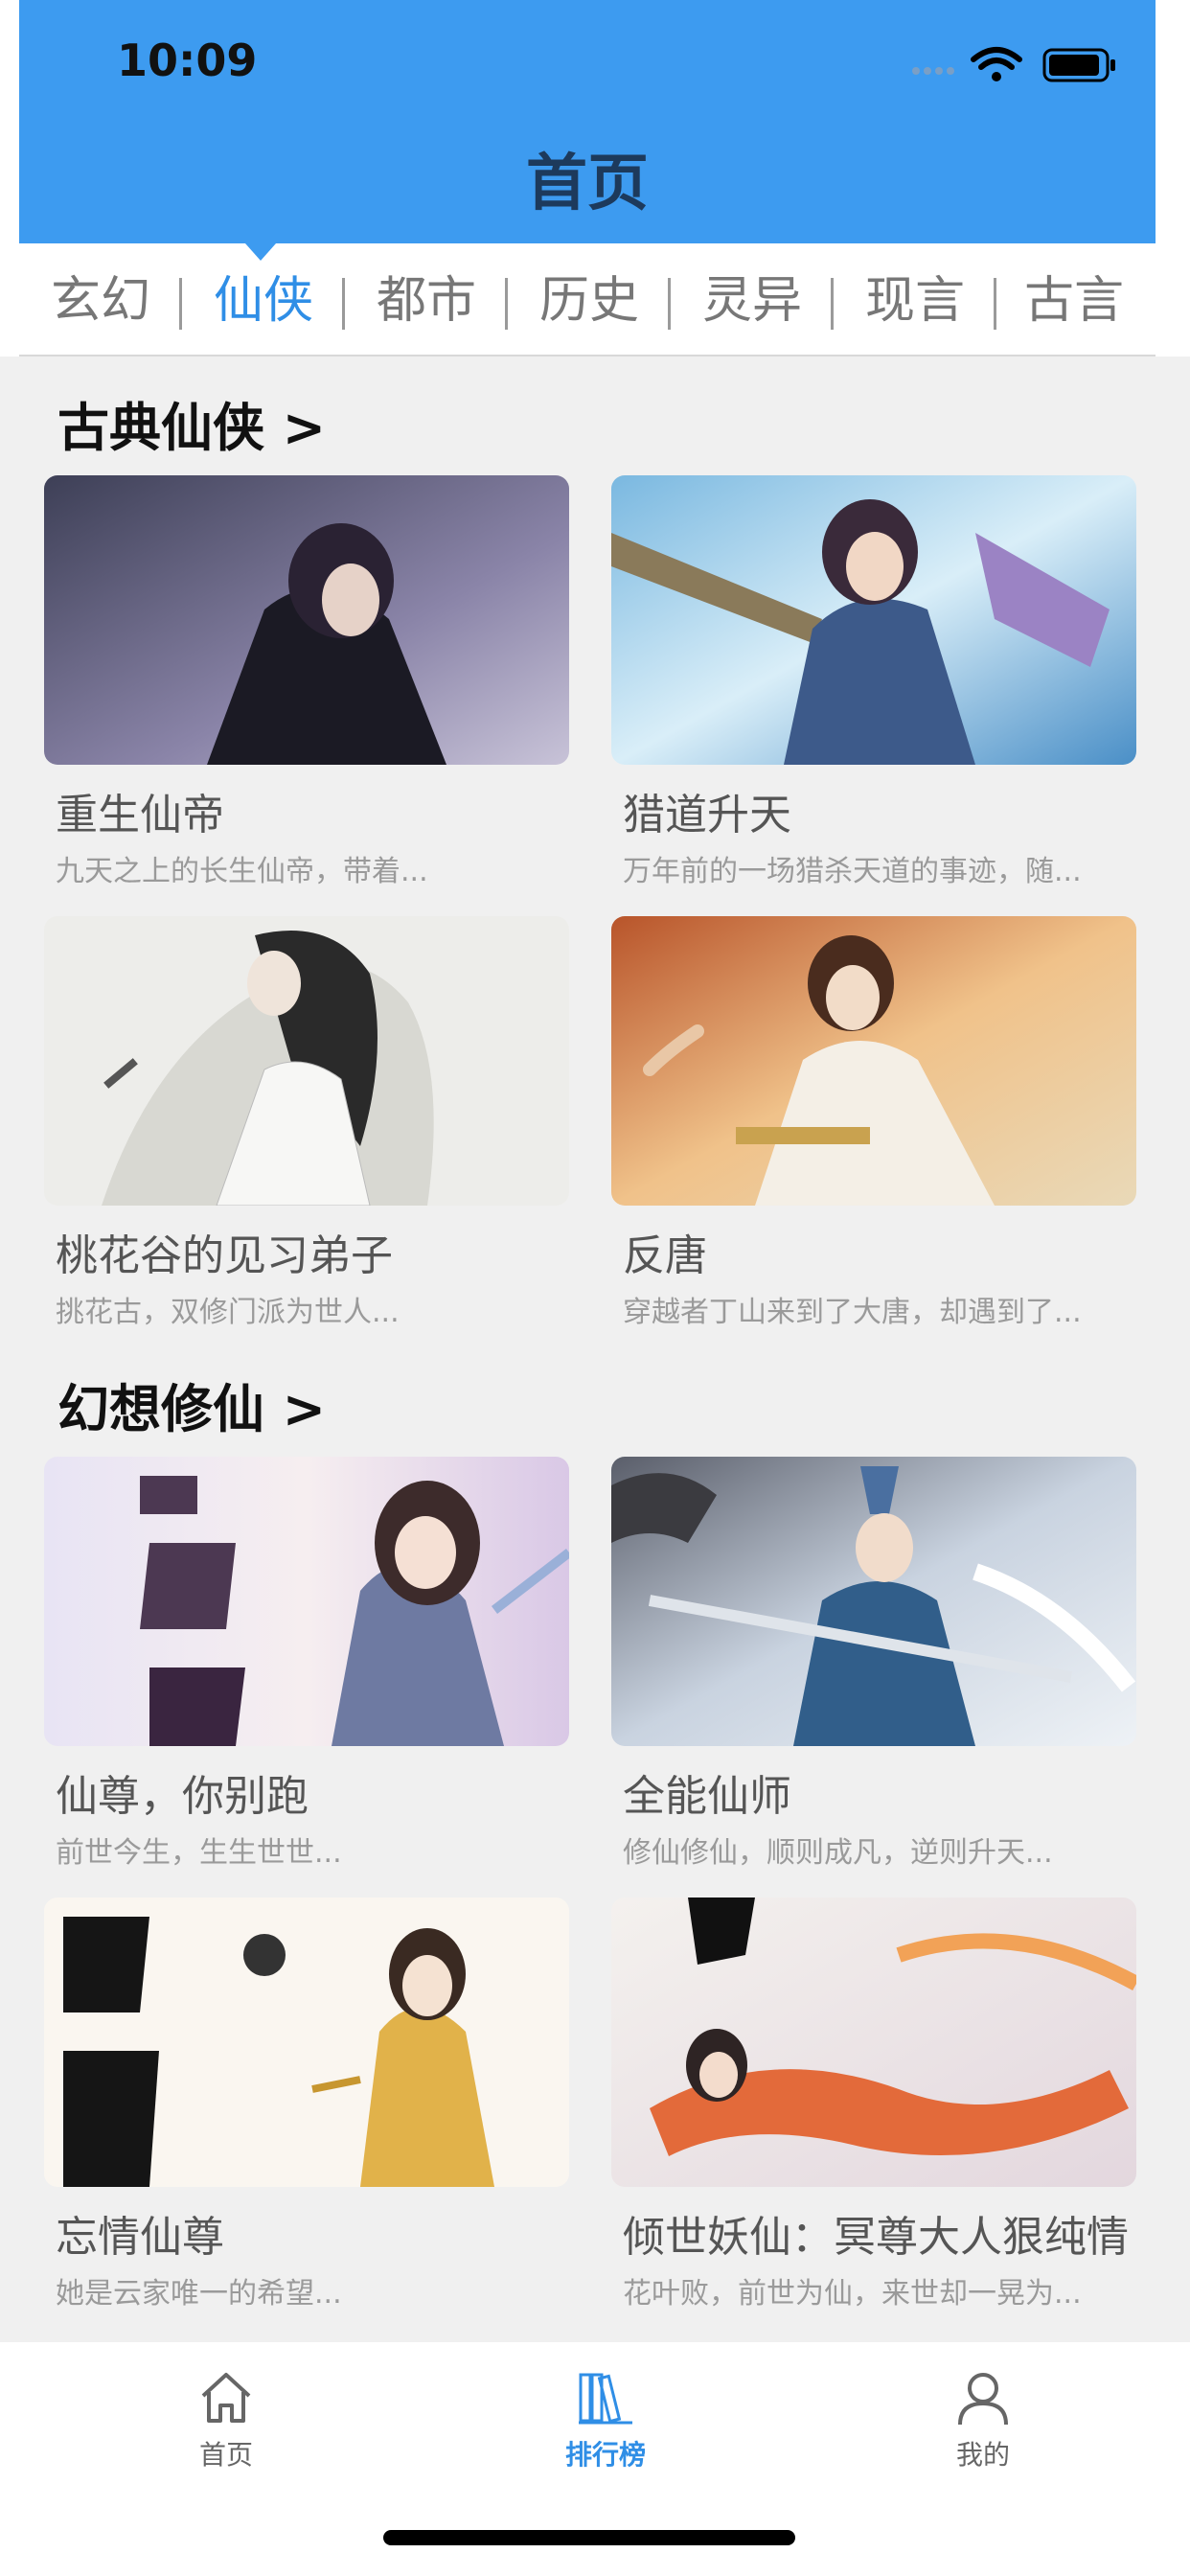  I want to click on books-icon, so click(606, 2399).